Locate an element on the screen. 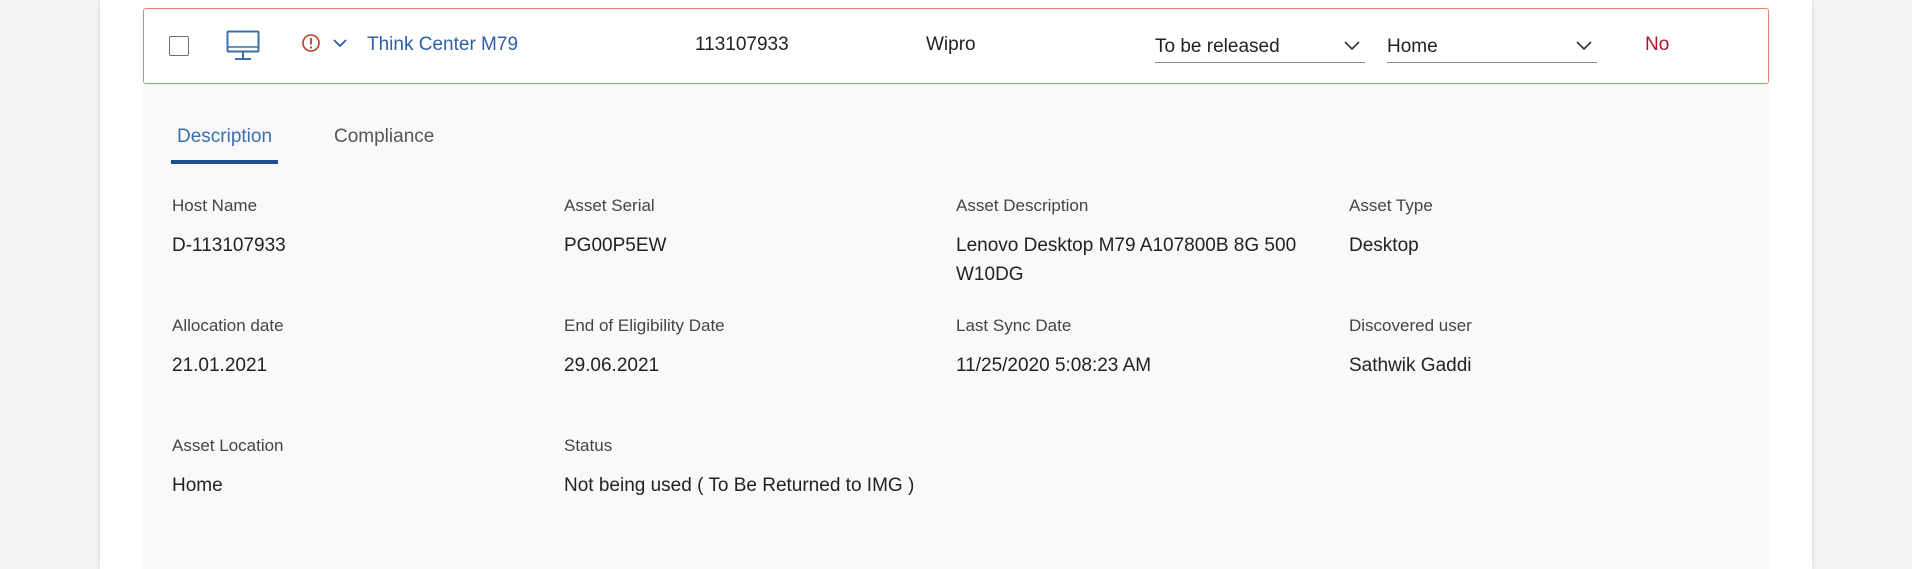  tab-description: Description is located at coordinates (225, 145).